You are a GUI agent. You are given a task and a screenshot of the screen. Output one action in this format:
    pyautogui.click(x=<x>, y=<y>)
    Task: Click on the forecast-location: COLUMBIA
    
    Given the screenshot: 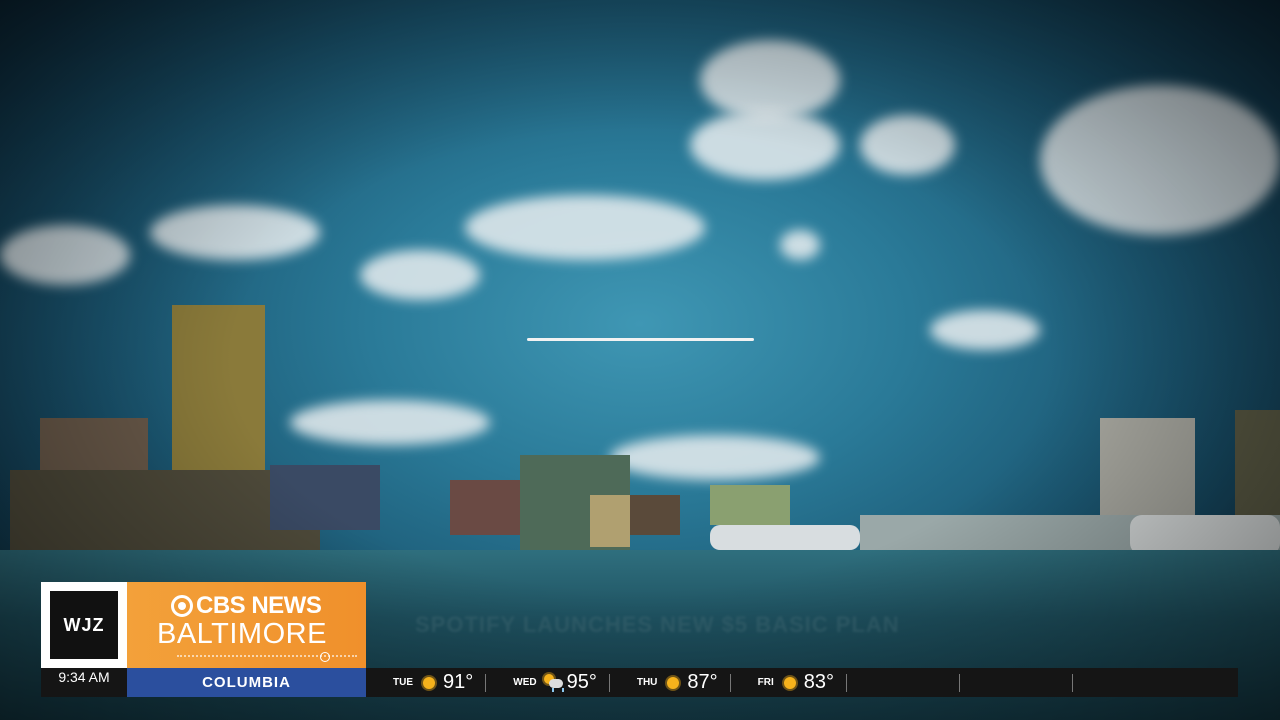 What is the action you would take?
    pyautogui.click(x=246, y=682)
    